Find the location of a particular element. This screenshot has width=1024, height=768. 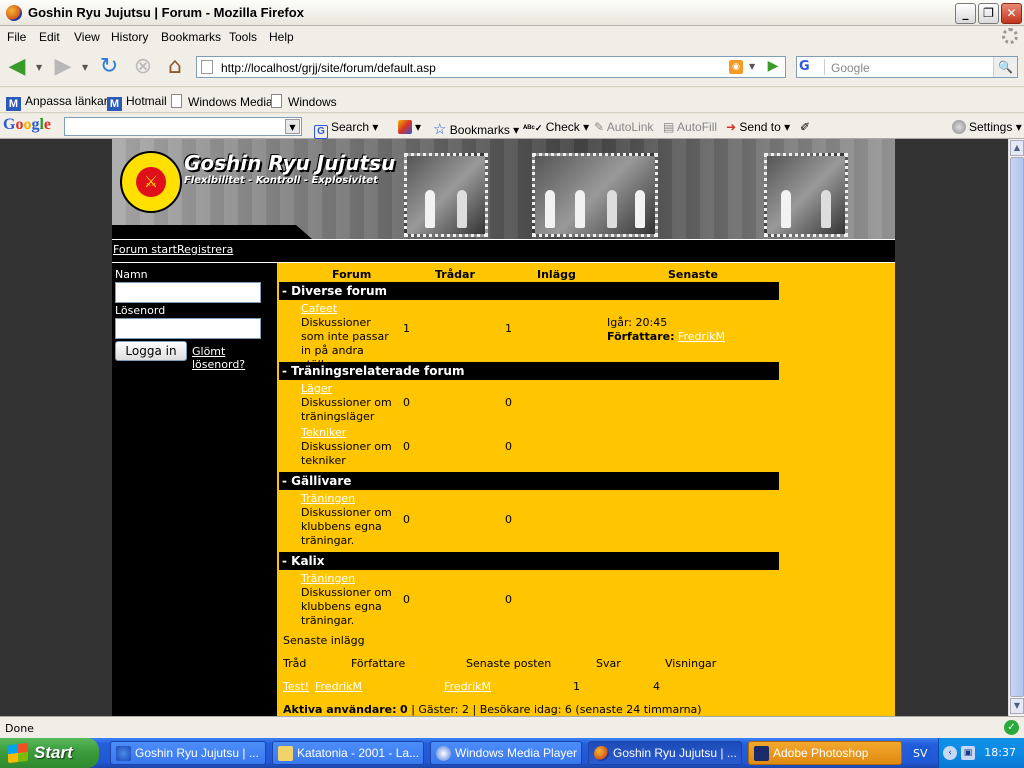

maximize-button: ❐ is located at coordinates (988, 13).